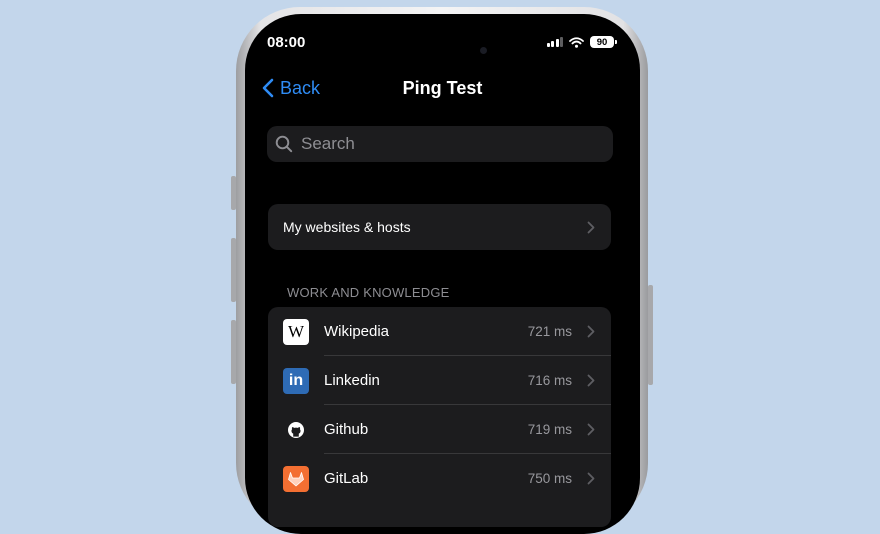 Image resolution: width=880 pixels, height=534 pixels. What do you see at coordinates (346, 478) in the screenshot?
I see `site-name: GitLab` at bounding box center [346, 478].